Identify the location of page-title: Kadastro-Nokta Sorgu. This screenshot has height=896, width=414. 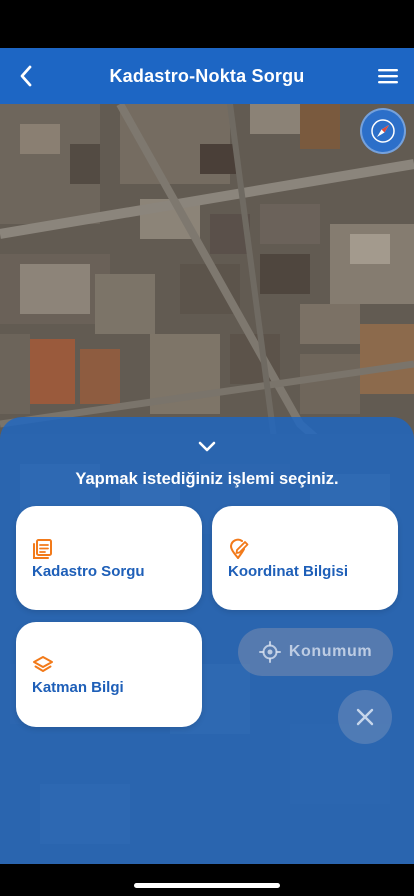
(207, 75).